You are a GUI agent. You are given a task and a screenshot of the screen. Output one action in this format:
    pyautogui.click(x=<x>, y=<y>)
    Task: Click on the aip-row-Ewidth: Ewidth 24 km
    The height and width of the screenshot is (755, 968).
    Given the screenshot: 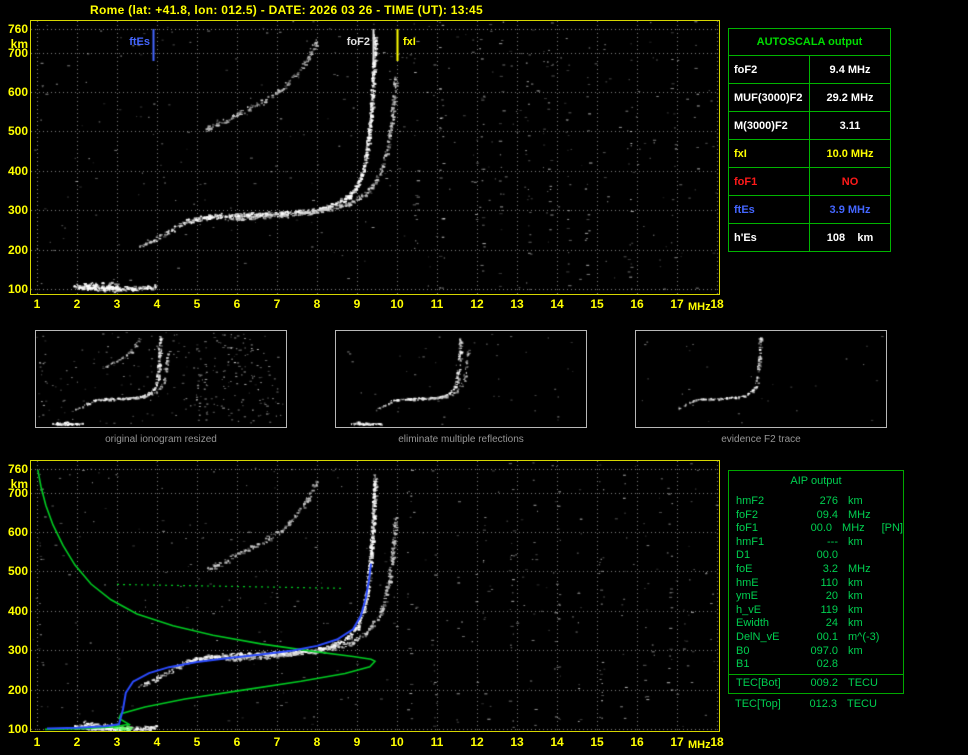 What is the action you would take?
    pyautogui.click(x=816, y=624)
    